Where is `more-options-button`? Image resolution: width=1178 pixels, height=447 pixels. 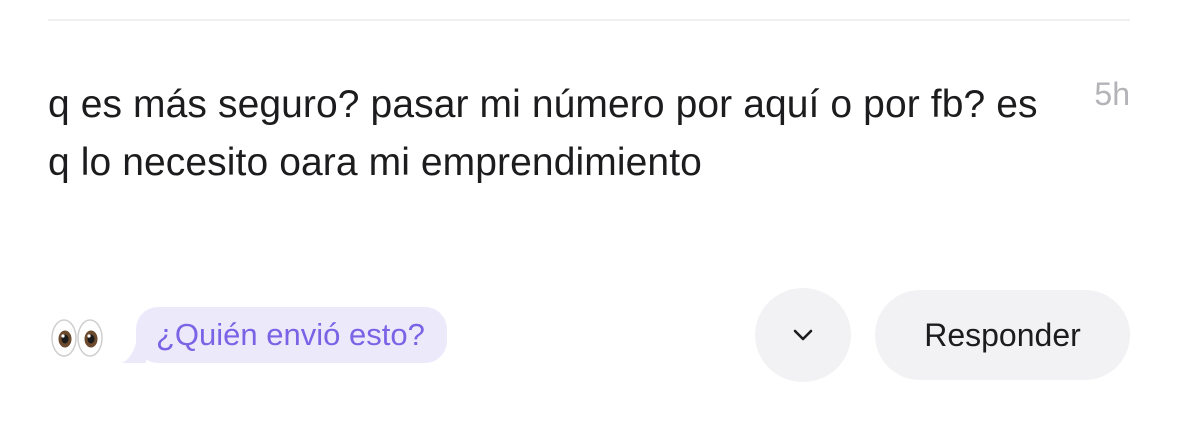
more-options-button is located at coordinates (803, 335).